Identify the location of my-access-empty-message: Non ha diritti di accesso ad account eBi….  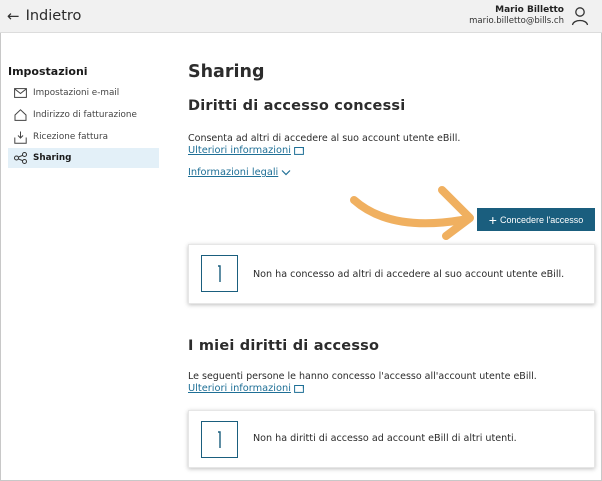
(385, 438).